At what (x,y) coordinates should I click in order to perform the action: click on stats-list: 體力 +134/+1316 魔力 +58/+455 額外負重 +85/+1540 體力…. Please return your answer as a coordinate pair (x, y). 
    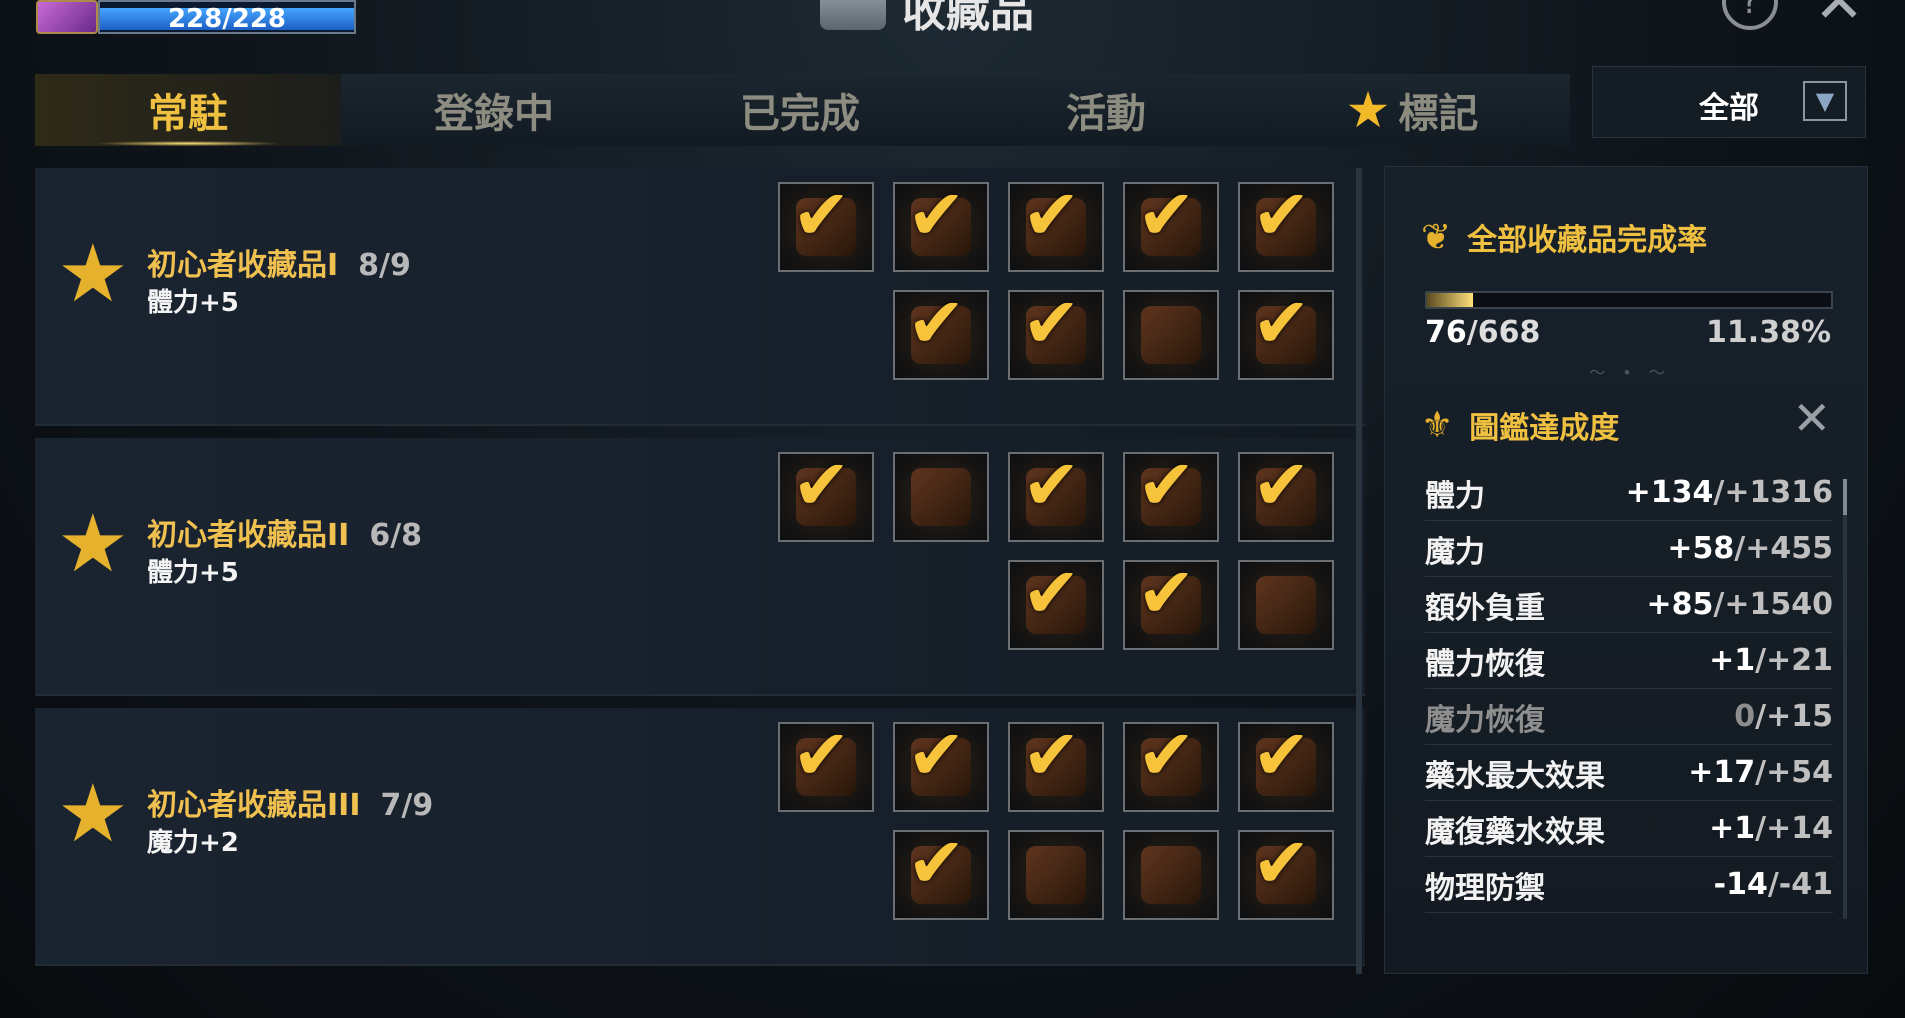
    Looking at the image, I should click on (1629, 689).